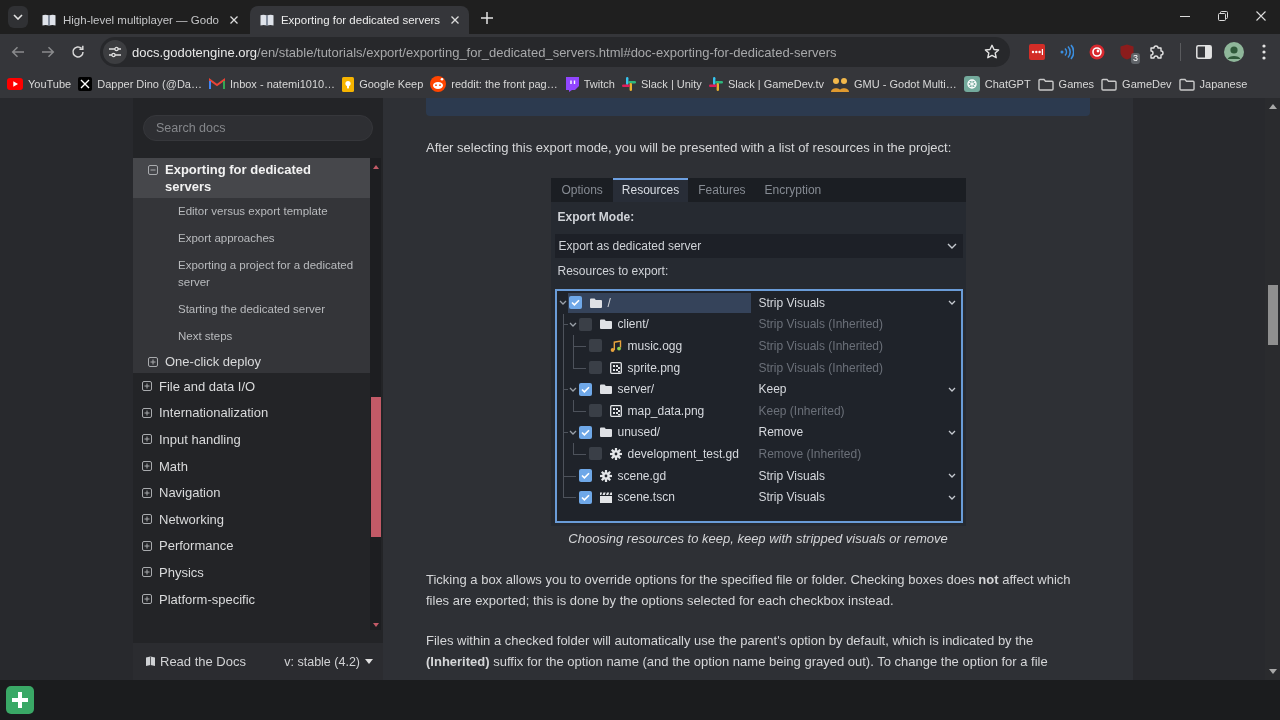 The height and width of the screenshot is (720, 1280). I want to click on file-name: server/, so click(636, 389).